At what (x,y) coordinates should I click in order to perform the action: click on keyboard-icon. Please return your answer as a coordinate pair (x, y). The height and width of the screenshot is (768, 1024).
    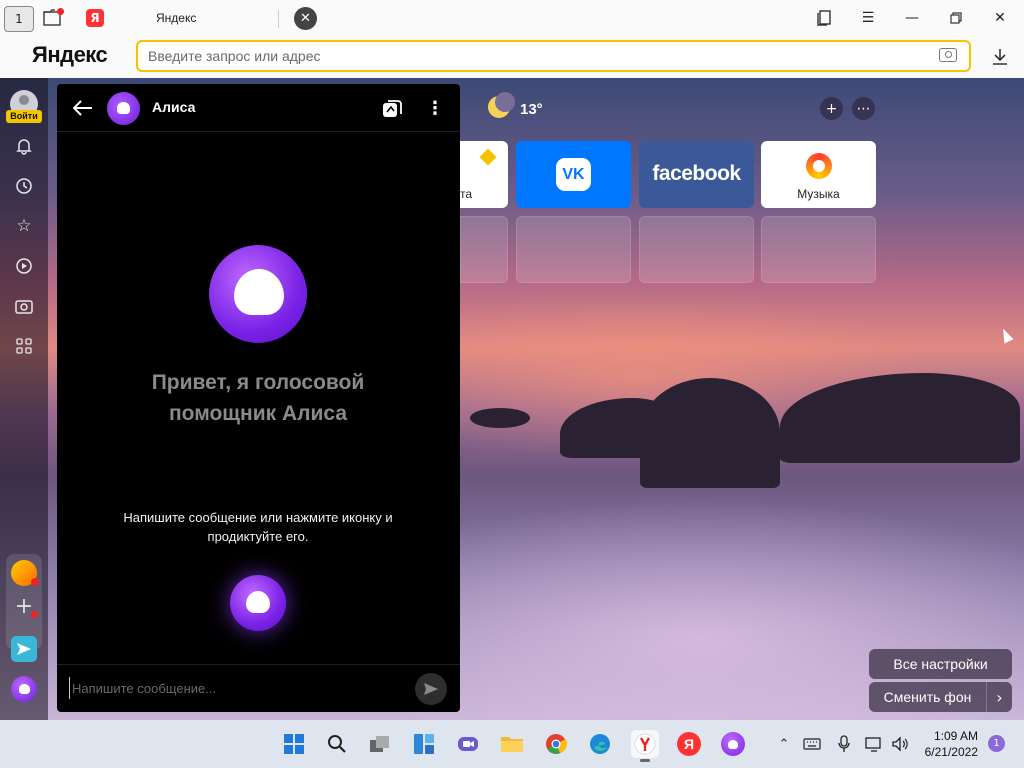
    Looking at the image, I should click on (812, 744).